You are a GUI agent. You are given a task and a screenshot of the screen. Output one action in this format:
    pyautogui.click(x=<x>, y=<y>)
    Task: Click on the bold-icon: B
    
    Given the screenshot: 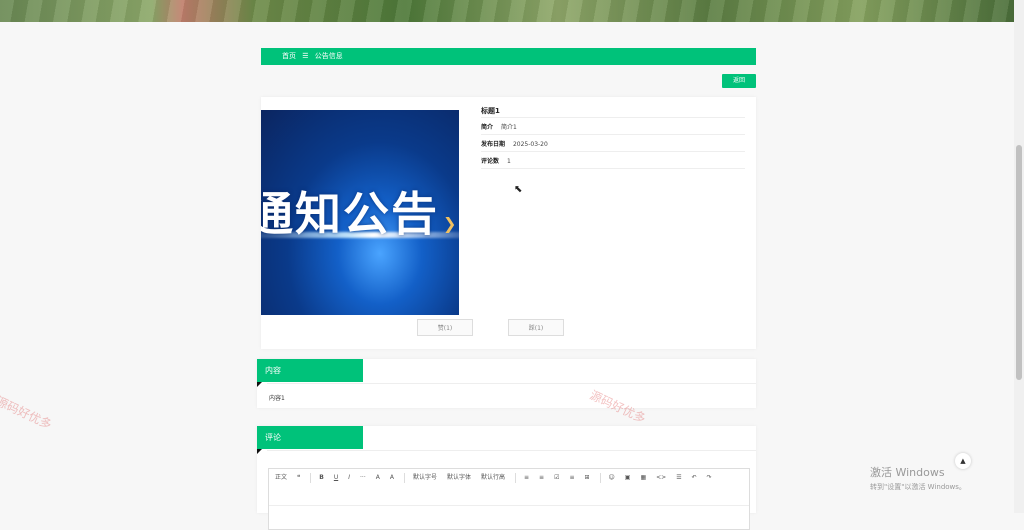 What is the action you would take?
    pyautogui.click(x=321, y=478)
    